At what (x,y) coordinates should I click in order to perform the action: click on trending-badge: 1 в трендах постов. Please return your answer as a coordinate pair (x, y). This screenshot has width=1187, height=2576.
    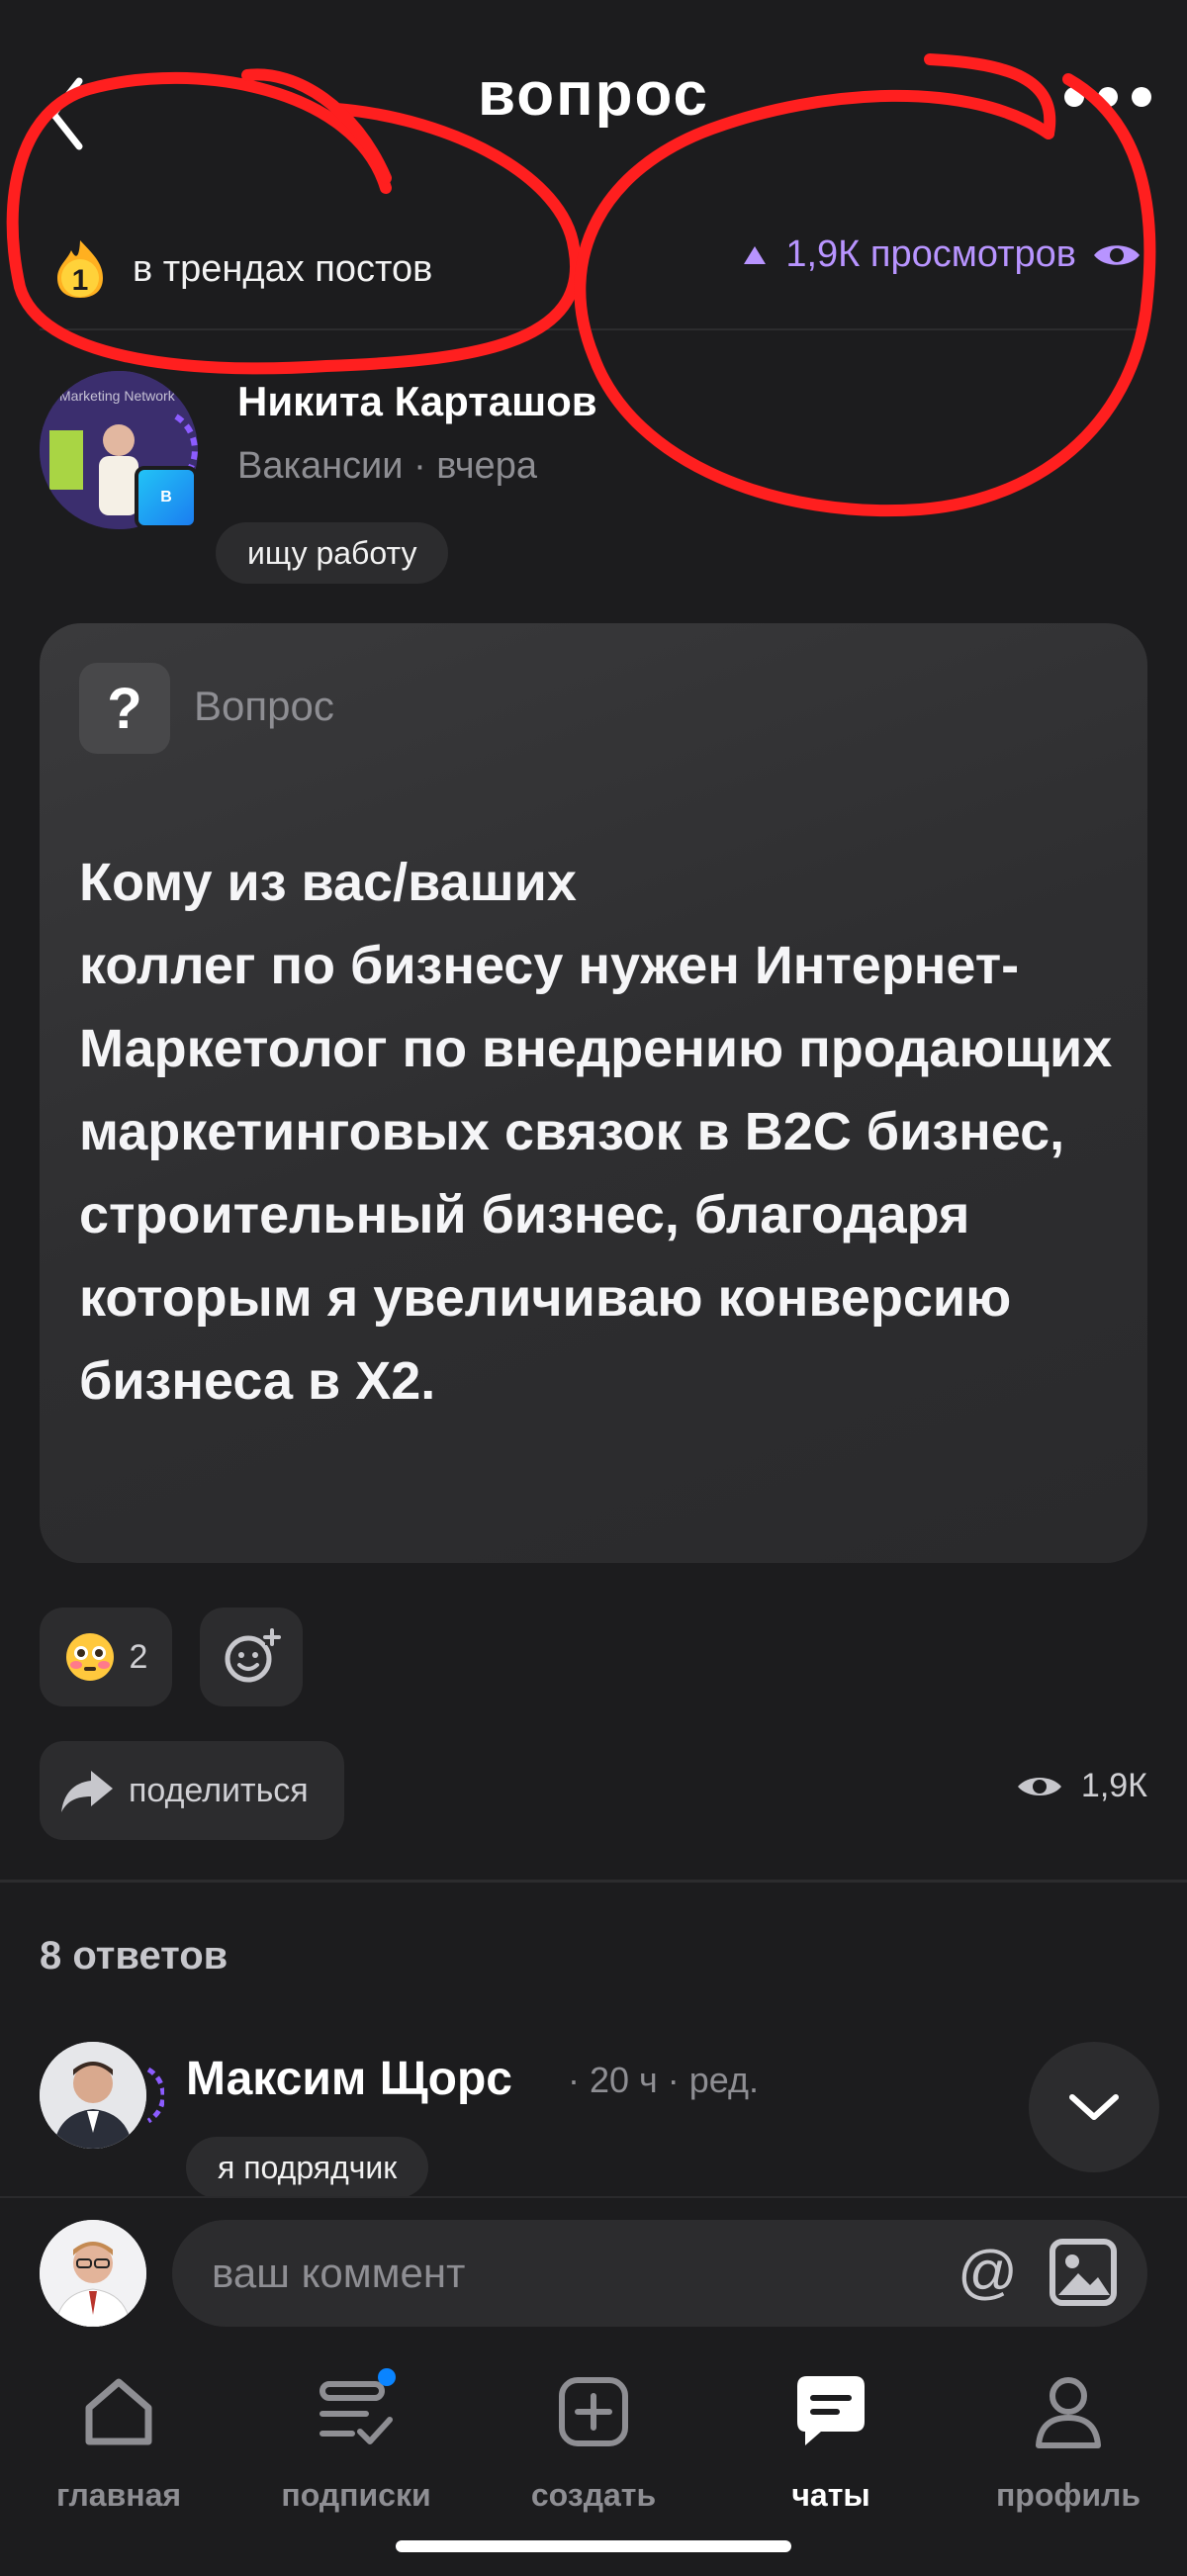
    Looking at the image, I should click on (241, 270).